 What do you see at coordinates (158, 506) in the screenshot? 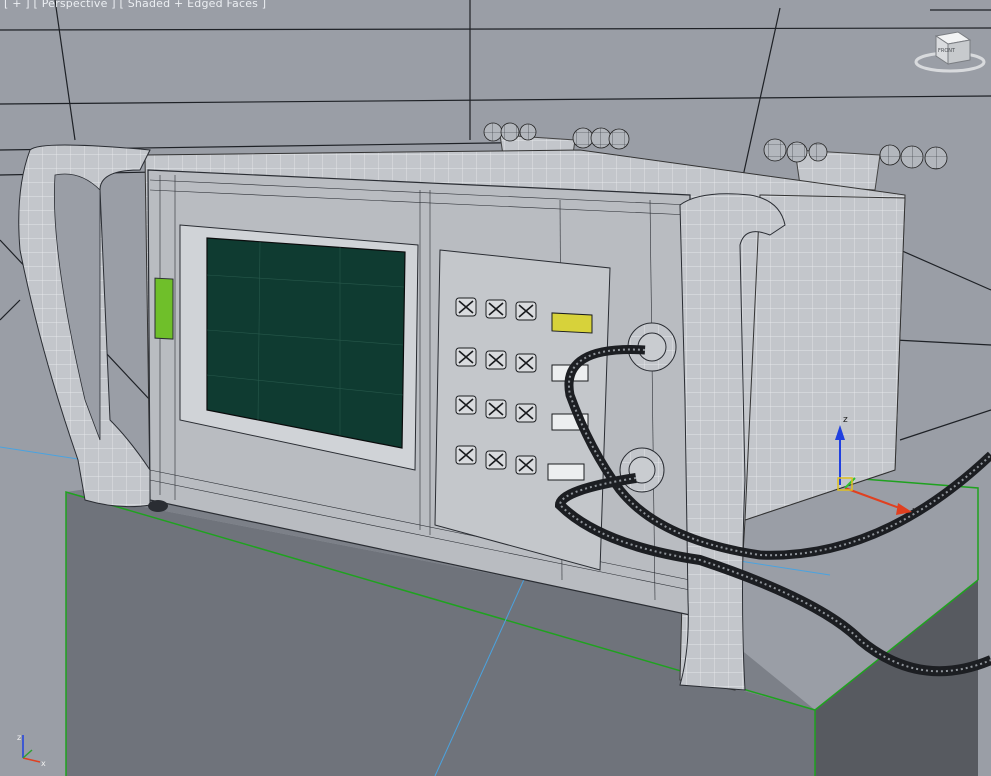
I see `device-feet` at bounding box center [158, 506].